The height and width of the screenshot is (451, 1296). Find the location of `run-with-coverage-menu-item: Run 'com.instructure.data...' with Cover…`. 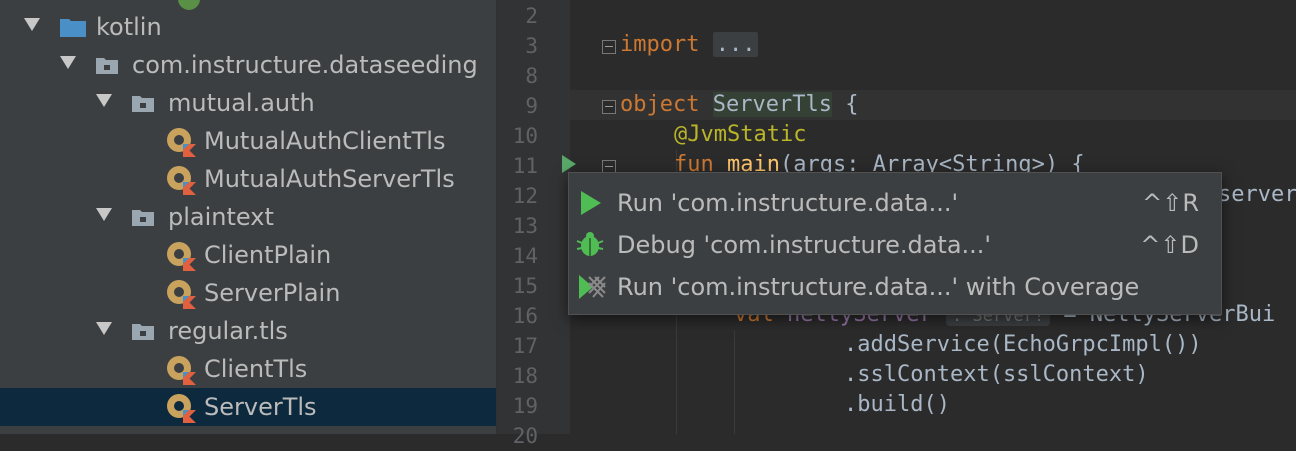

run-with-coverage-menu-item: Run 'com.instructure.data...' with Cover… is located at coordinates (895, 287).